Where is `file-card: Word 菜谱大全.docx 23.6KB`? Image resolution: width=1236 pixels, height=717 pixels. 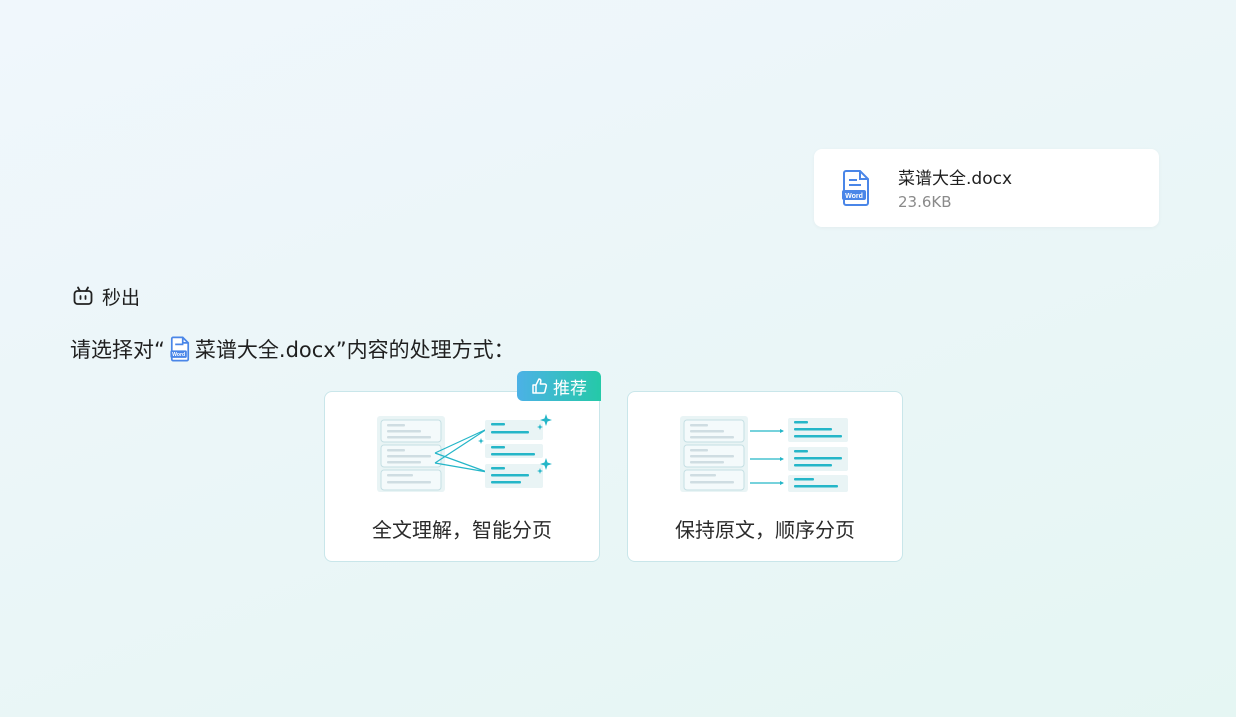
file-card: Word 菜谱大全.docx 23.6KB is located at coordinates (986, 188).